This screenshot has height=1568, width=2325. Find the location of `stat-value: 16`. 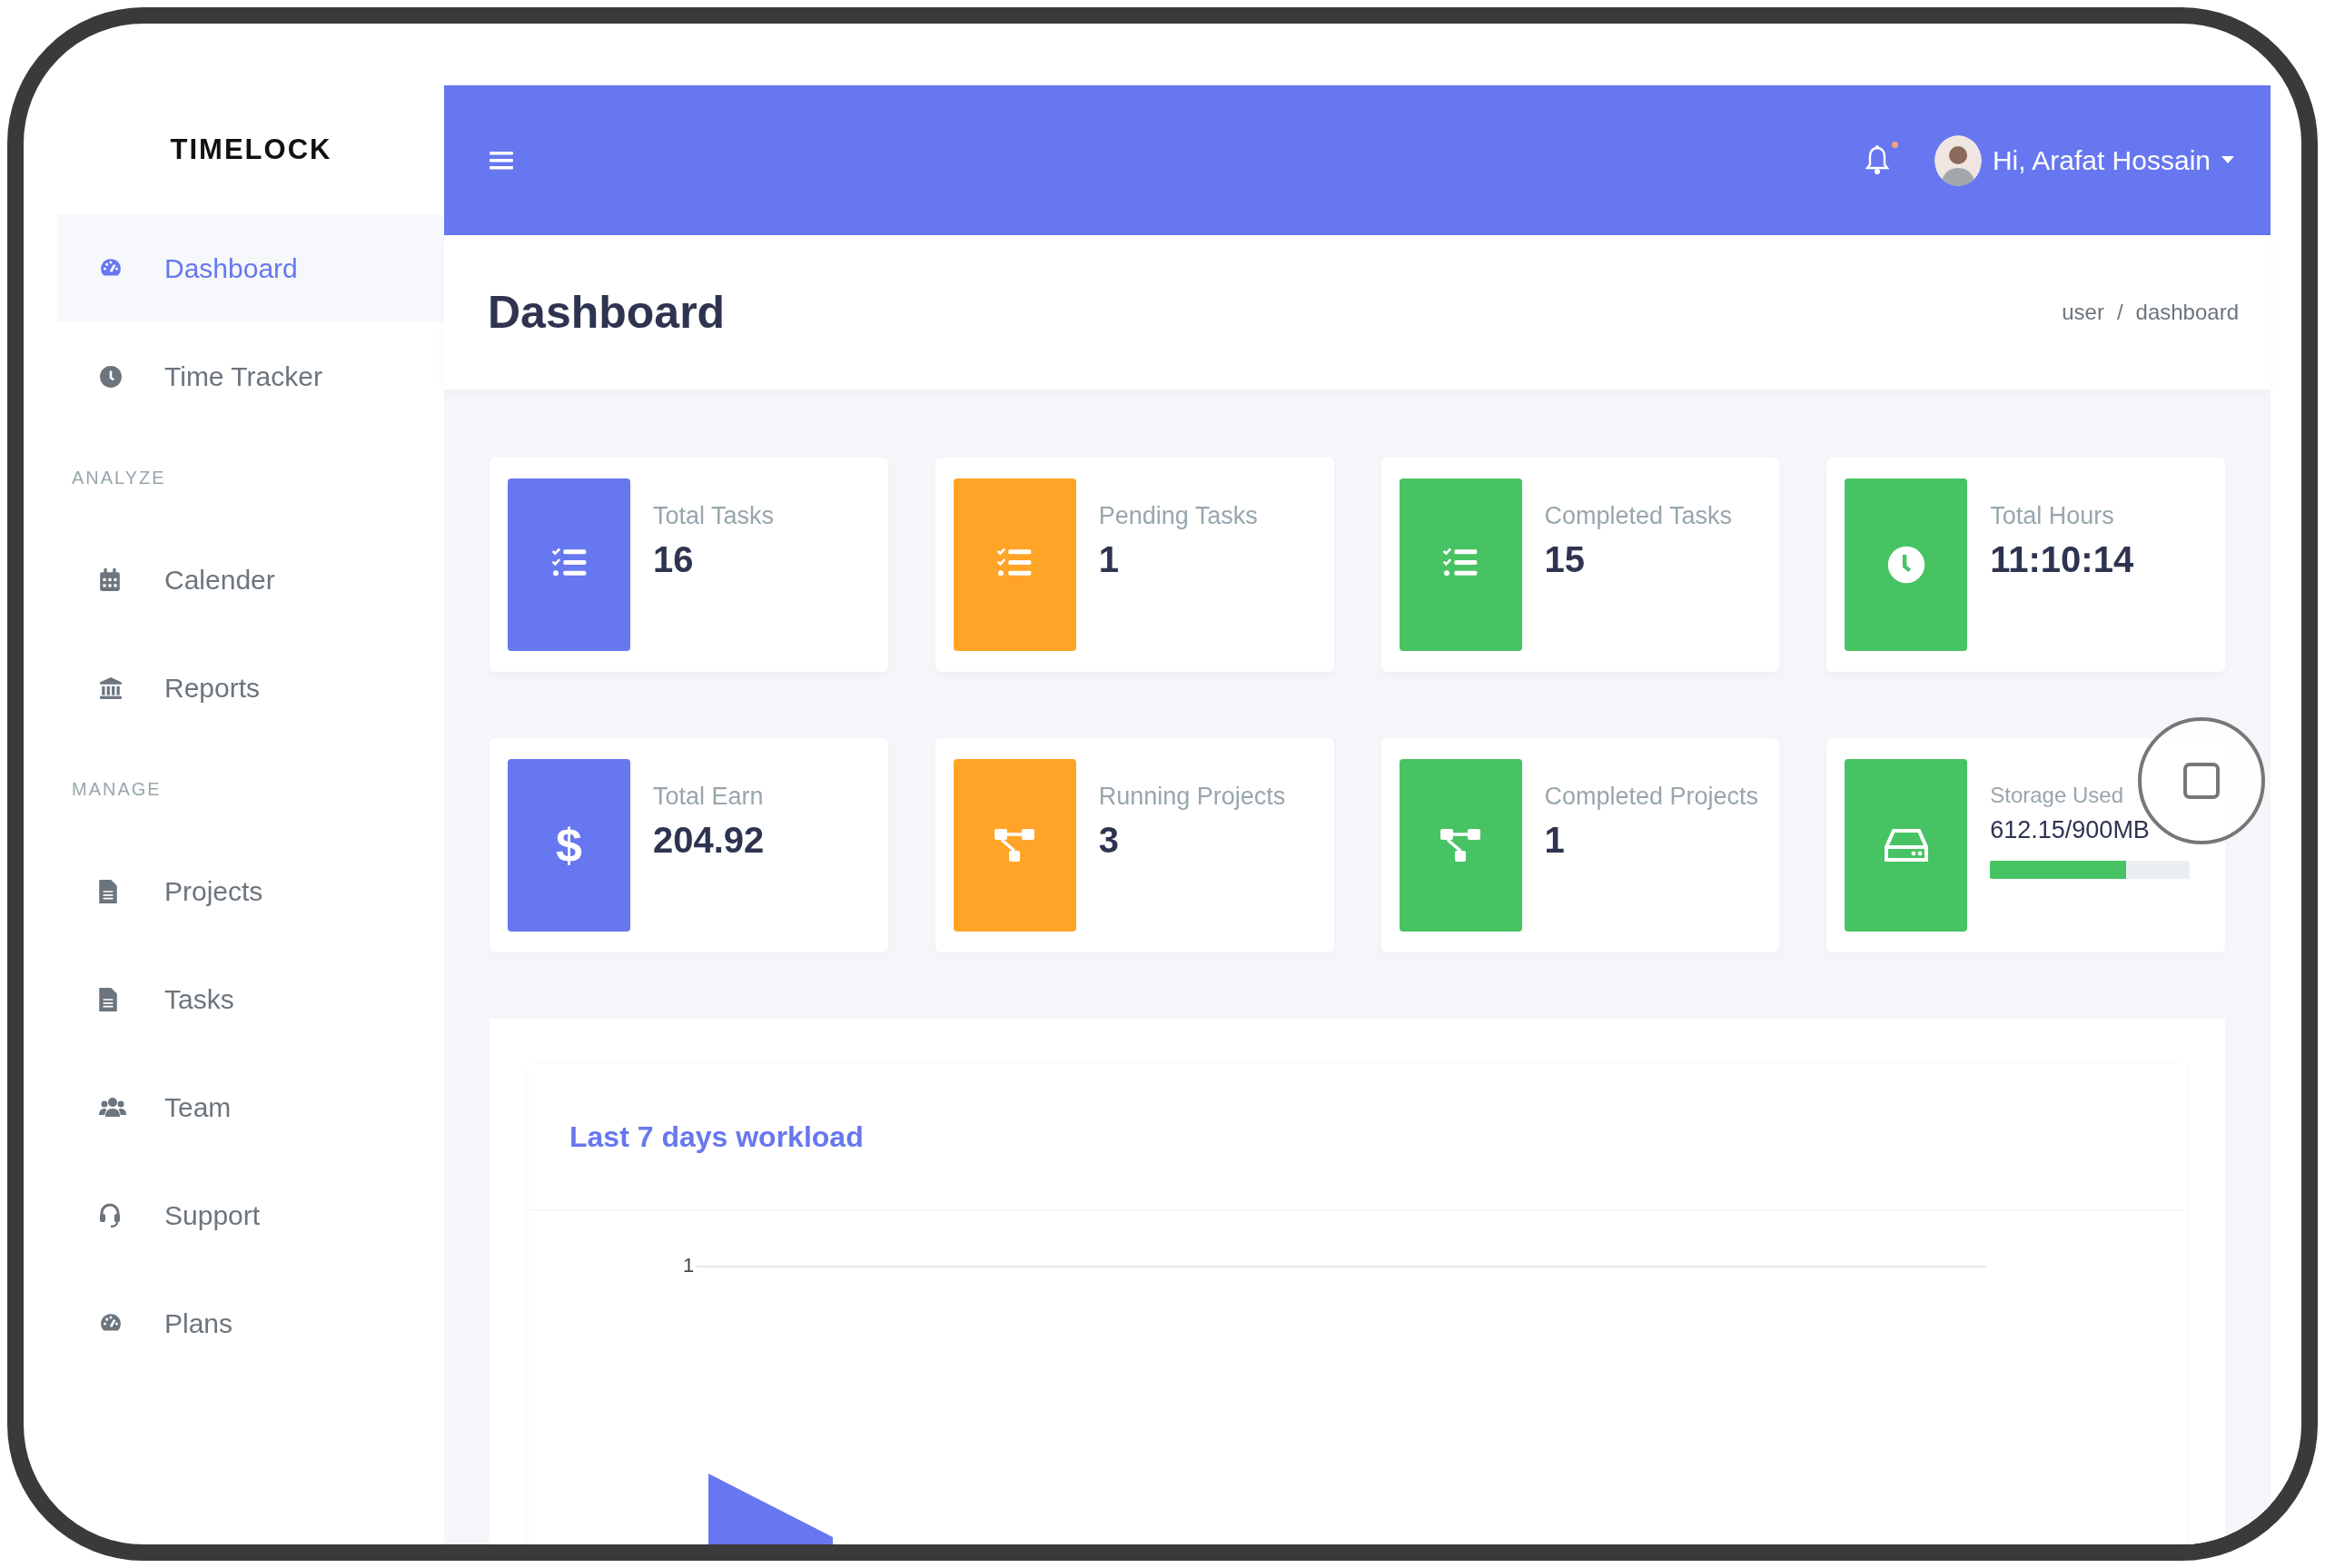

stat-value: 16 is located at coordinates (674, 560).